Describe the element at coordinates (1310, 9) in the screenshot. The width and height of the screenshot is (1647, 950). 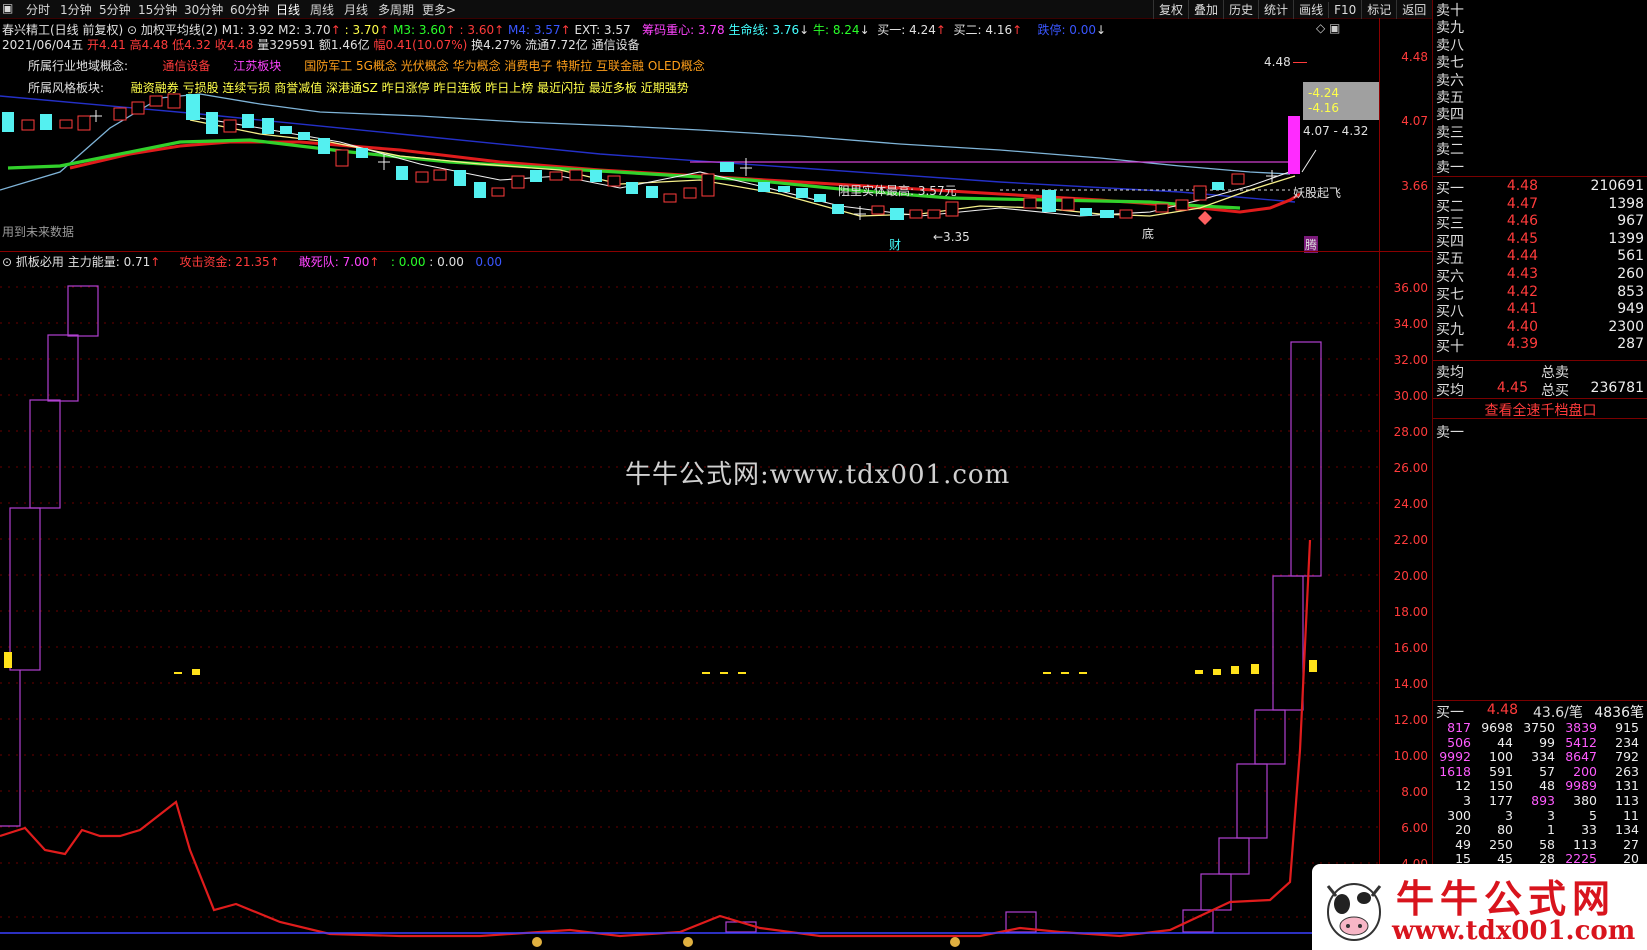
I see `draw-button: 画线` at that location.